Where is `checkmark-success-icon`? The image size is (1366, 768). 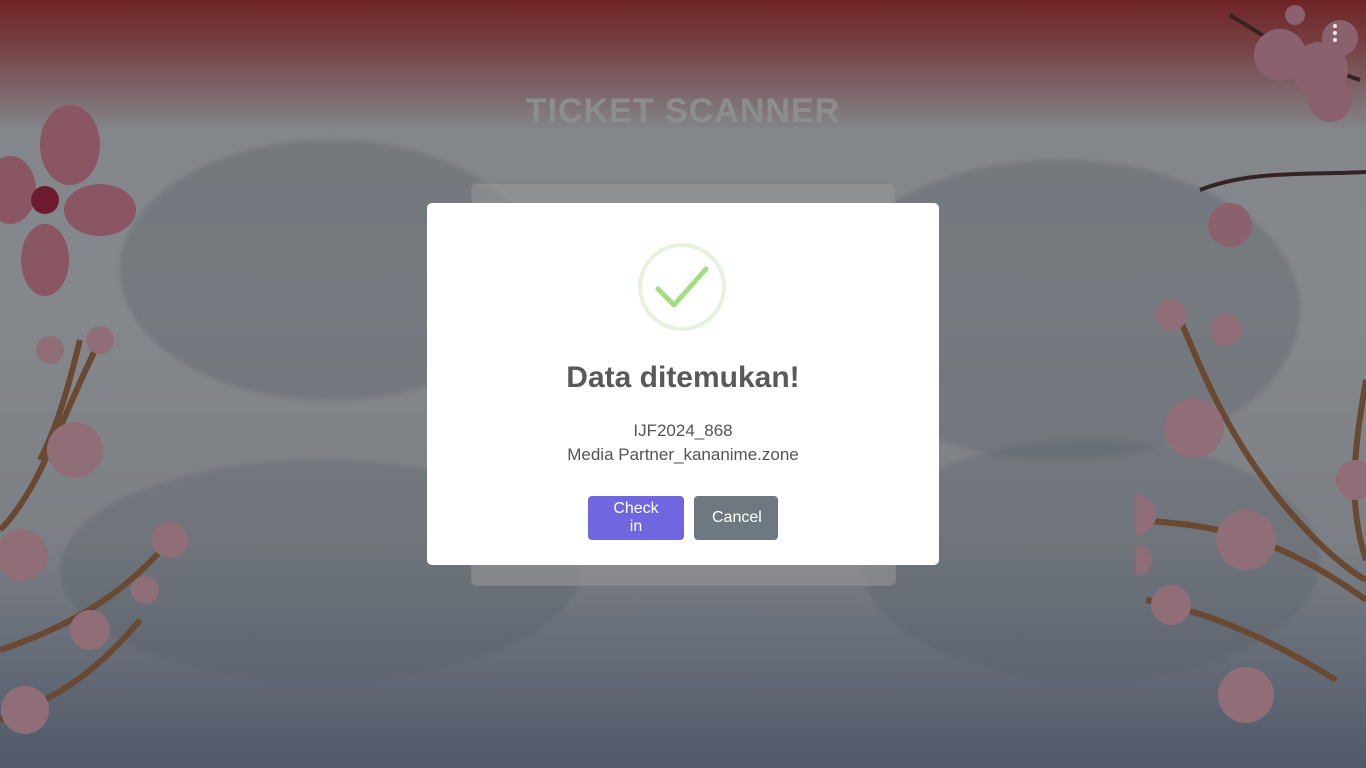 checkmark-success-icon is located at coordinates (682, 287).